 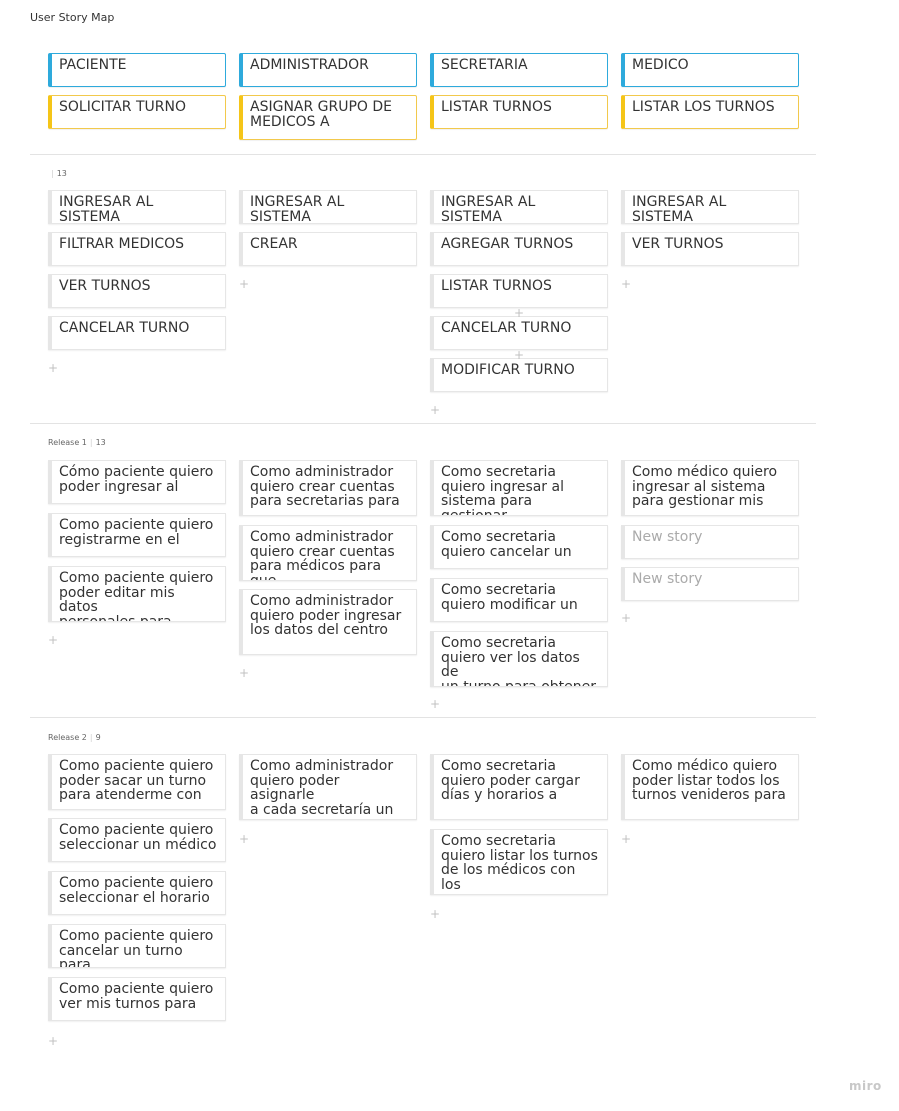 What do you see at coordinates (710, 112) in the screenshot?
I see `task-card-medico: LISTAR LOS TURNOS` at bounding box center [710, 112].